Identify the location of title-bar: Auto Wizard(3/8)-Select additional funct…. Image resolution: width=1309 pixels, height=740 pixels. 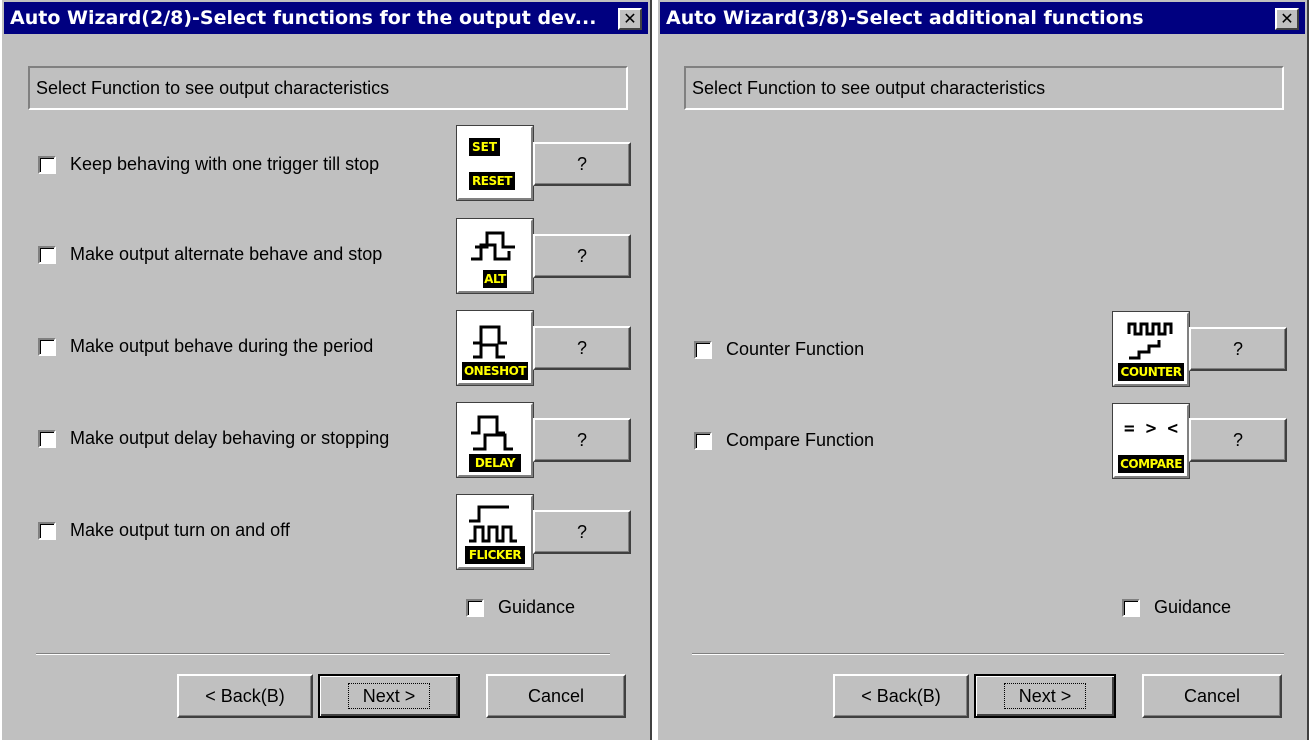
(982, 18).